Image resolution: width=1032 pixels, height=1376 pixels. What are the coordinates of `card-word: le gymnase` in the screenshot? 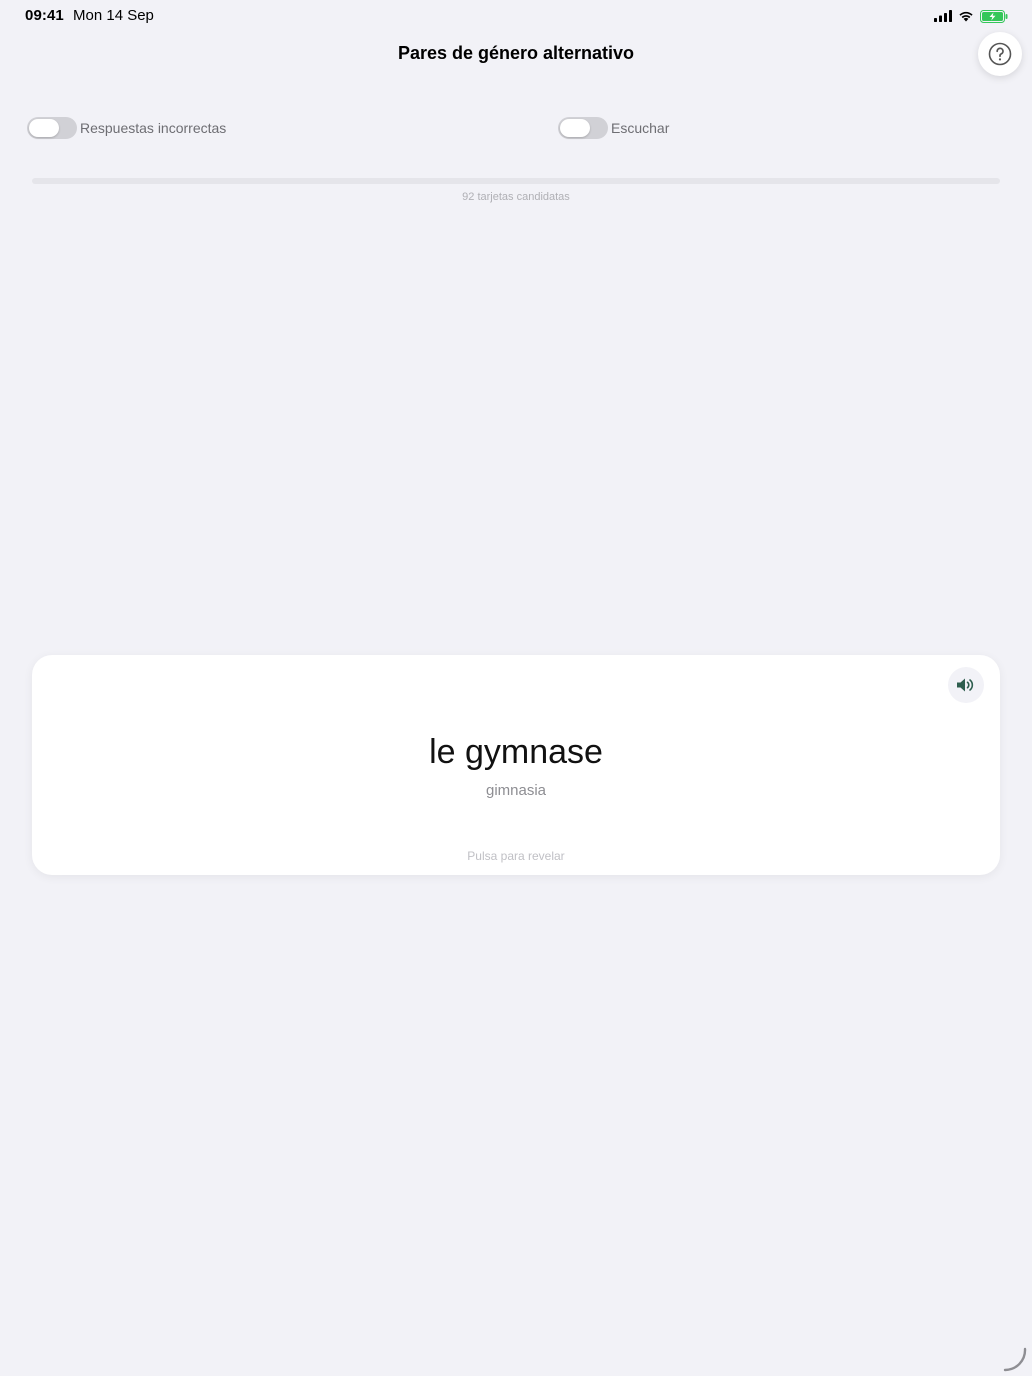 It's located at (516, 752).